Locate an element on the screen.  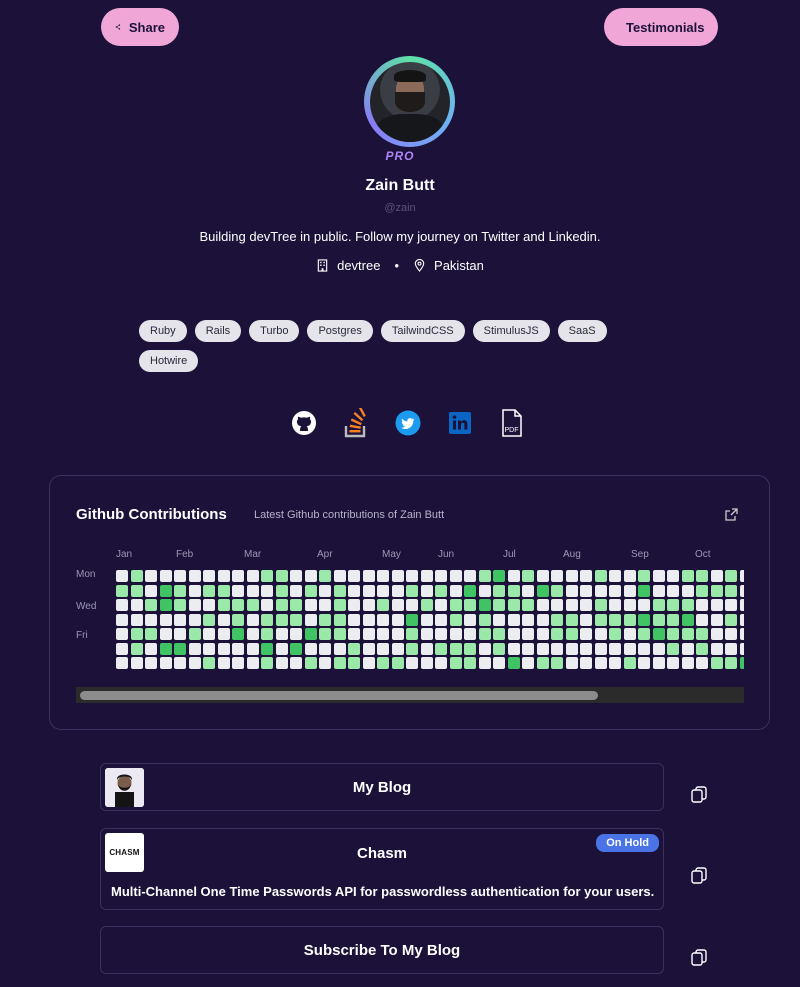
link-subscribe: Subscribe To My Blog is located at coordinates (382, 950).